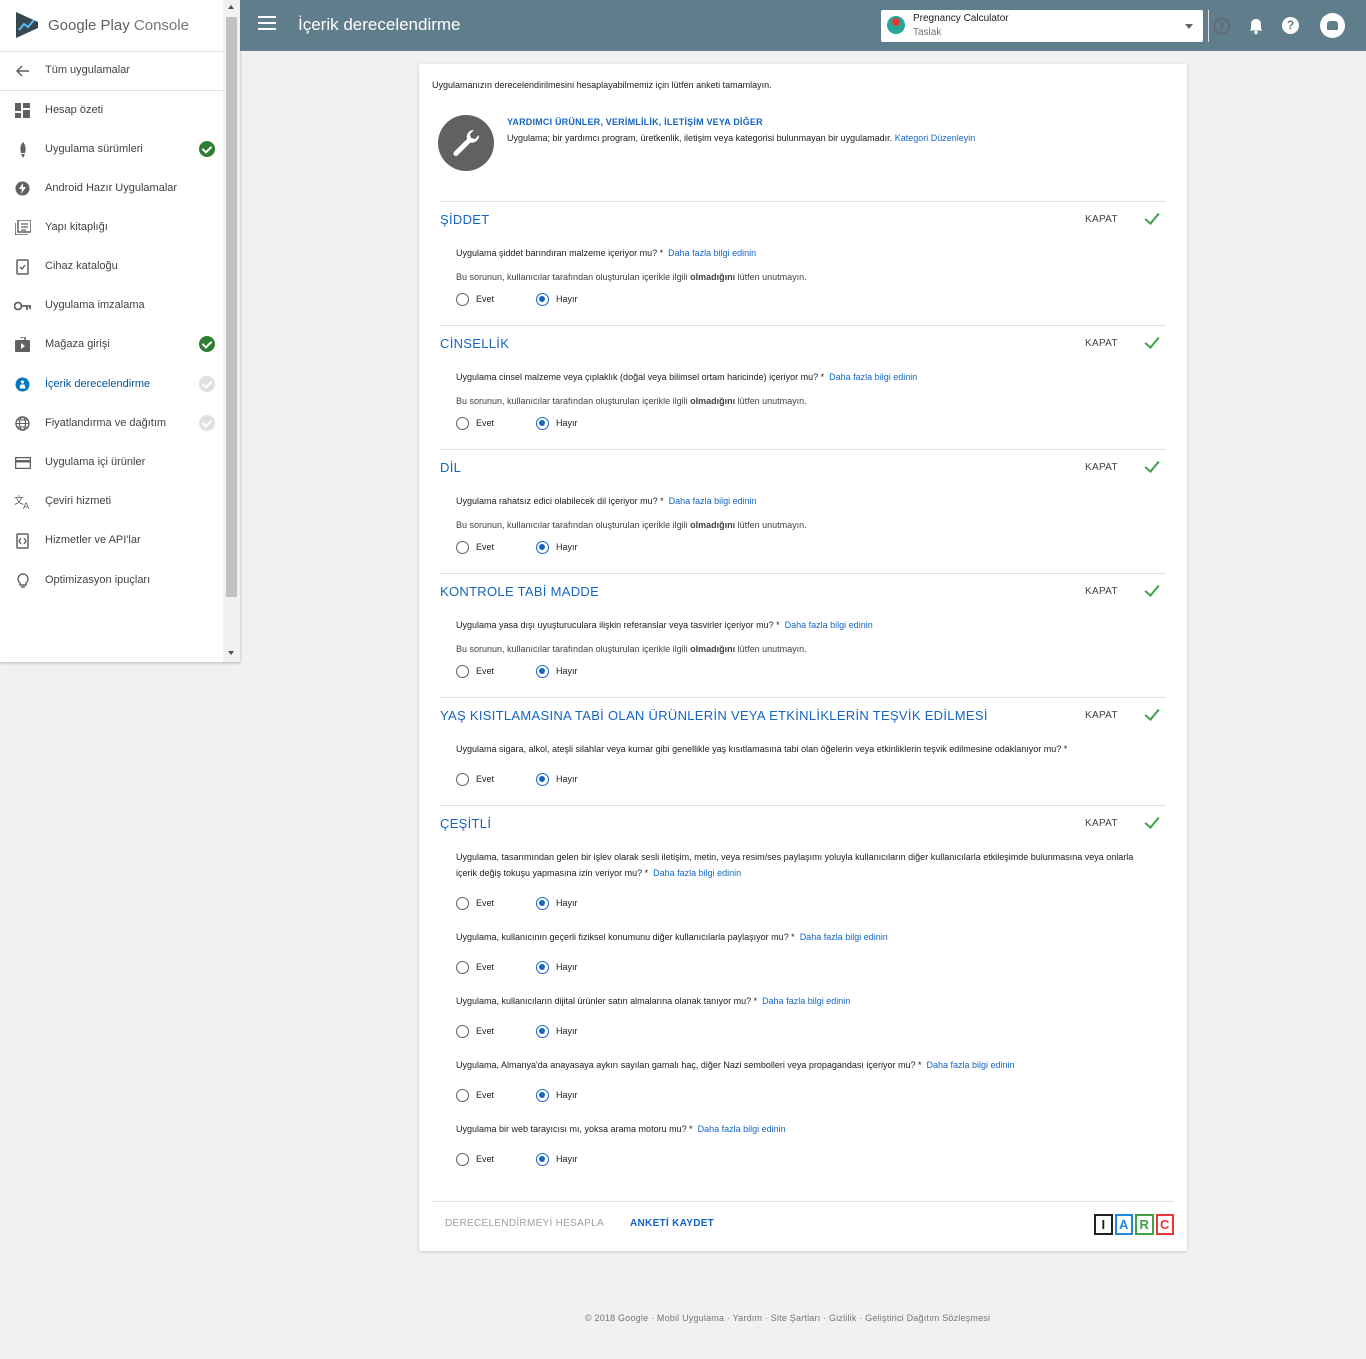  I want to click on iarc-letter: I, so click(1103, 1224).